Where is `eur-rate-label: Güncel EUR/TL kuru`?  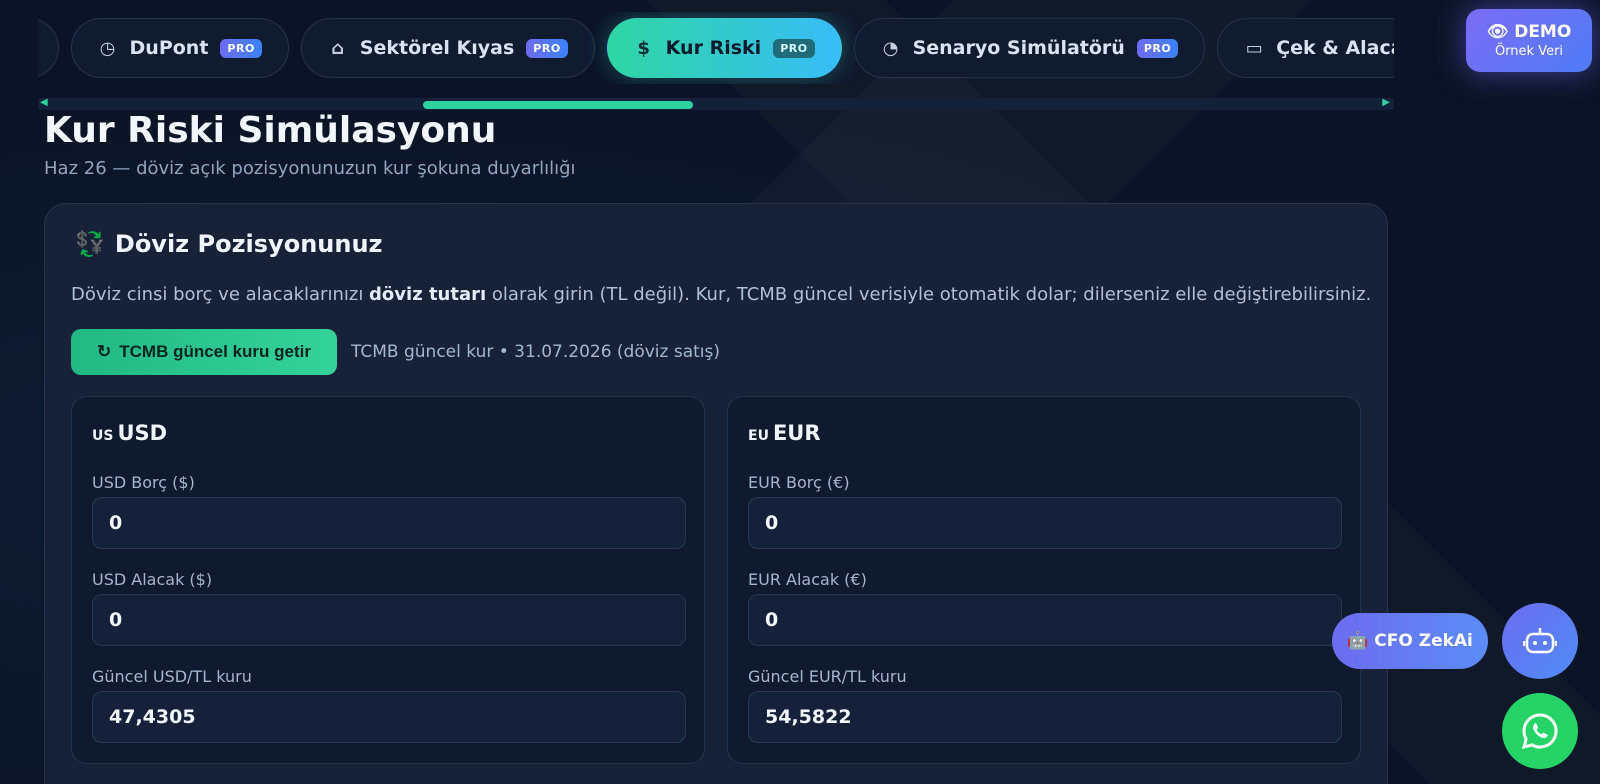 eur-rate-label: Güncel EUR/TL kuru is located at coordinates (827, 676).